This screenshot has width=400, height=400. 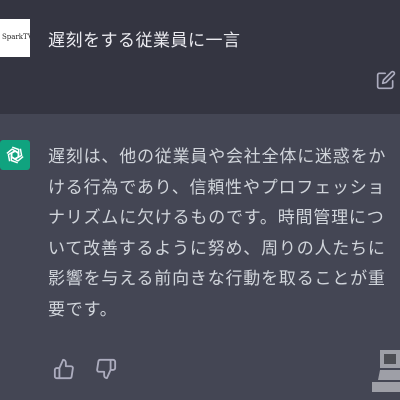 What do you see at coordinates (217, 157) in the screenshot?
I see `assistant-line: 遅刻は、他の従業員や会社全体に迷惑をか` at bounding box center [217, 157].